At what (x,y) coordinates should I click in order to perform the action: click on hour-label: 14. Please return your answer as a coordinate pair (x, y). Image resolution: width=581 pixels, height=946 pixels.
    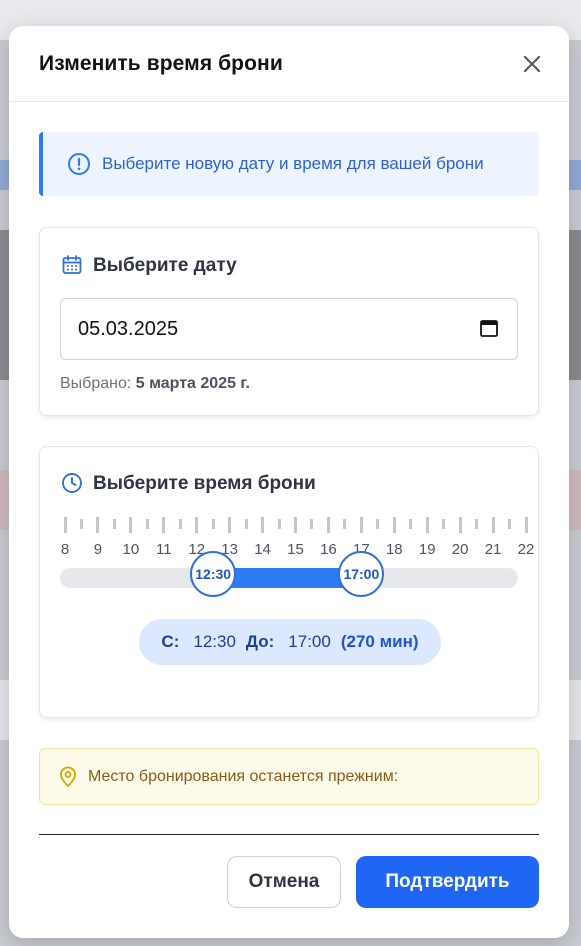
    Looking at the image, I should click on (262, 549).